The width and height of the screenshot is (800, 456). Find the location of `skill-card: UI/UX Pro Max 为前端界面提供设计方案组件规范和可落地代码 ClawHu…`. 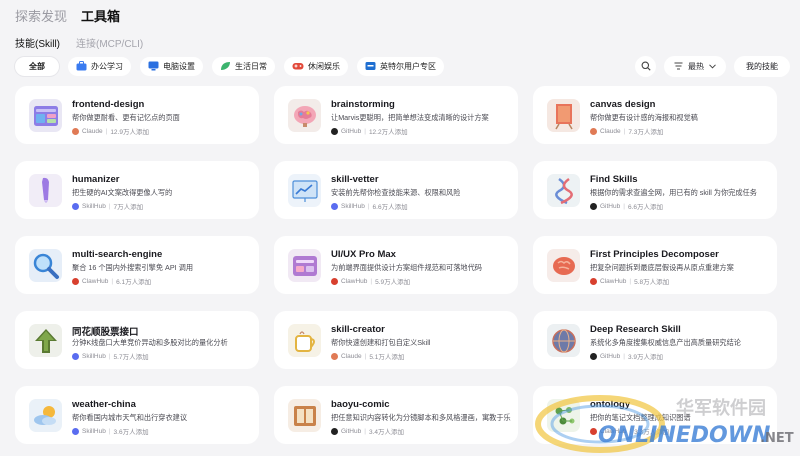

skill-card: UI/UX Pro Max 为前端界面提供设计方案组件规范和可落地代码 ClawHu… is located at coordinates (396, 265).